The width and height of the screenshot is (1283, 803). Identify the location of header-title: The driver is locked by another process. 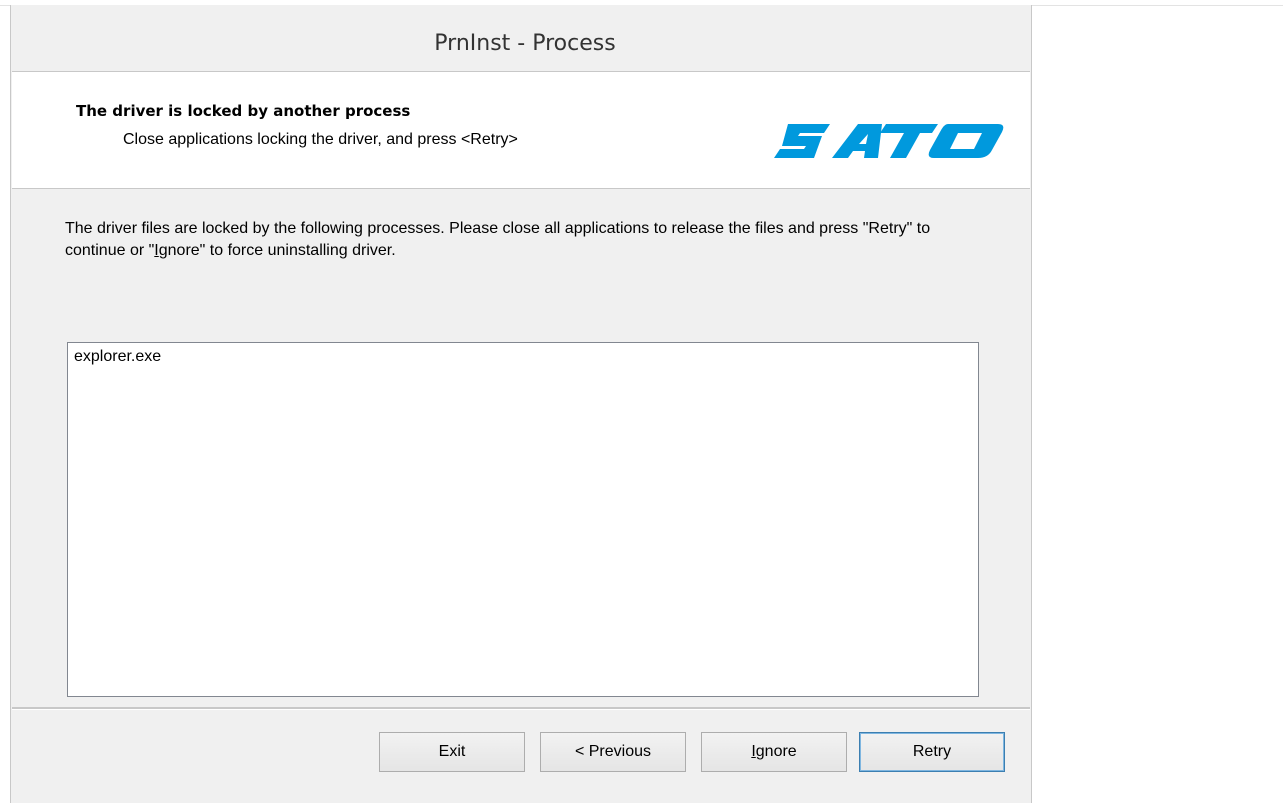
(243, 111).